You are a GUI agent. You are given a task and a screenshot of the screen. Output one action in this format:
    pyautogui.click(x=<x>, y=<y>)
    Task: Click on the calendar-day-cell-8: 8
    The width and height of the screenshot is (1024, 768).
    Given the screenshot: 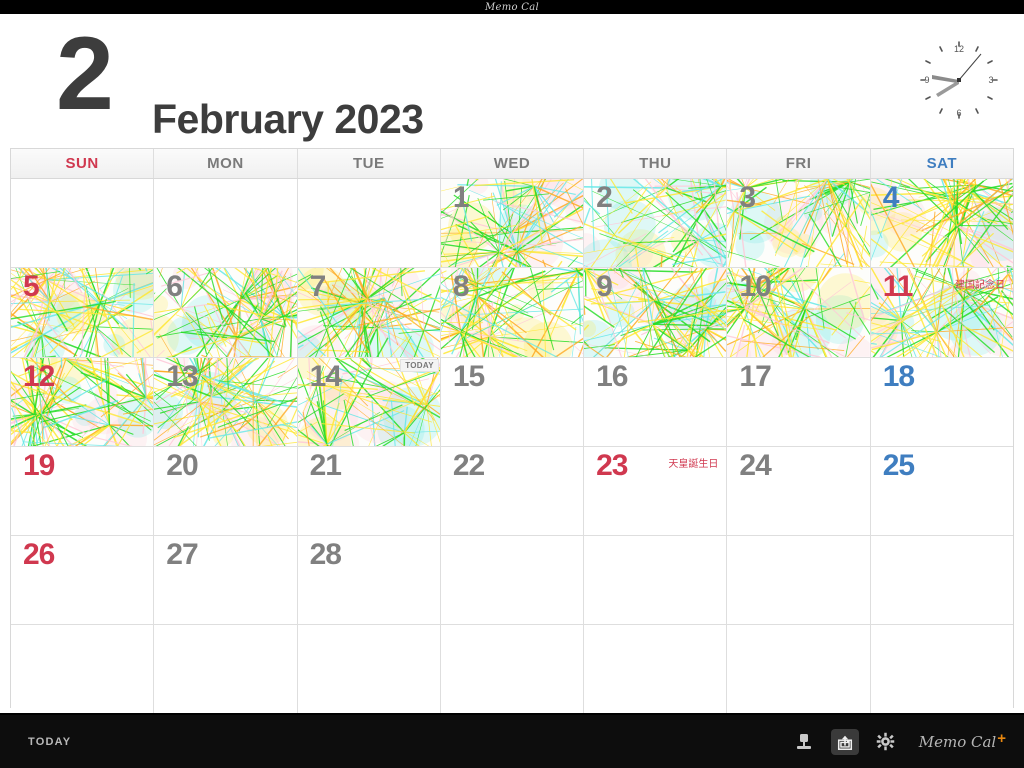 What is the action you would take?
    pyautogui.click(x=512, y=312)
    